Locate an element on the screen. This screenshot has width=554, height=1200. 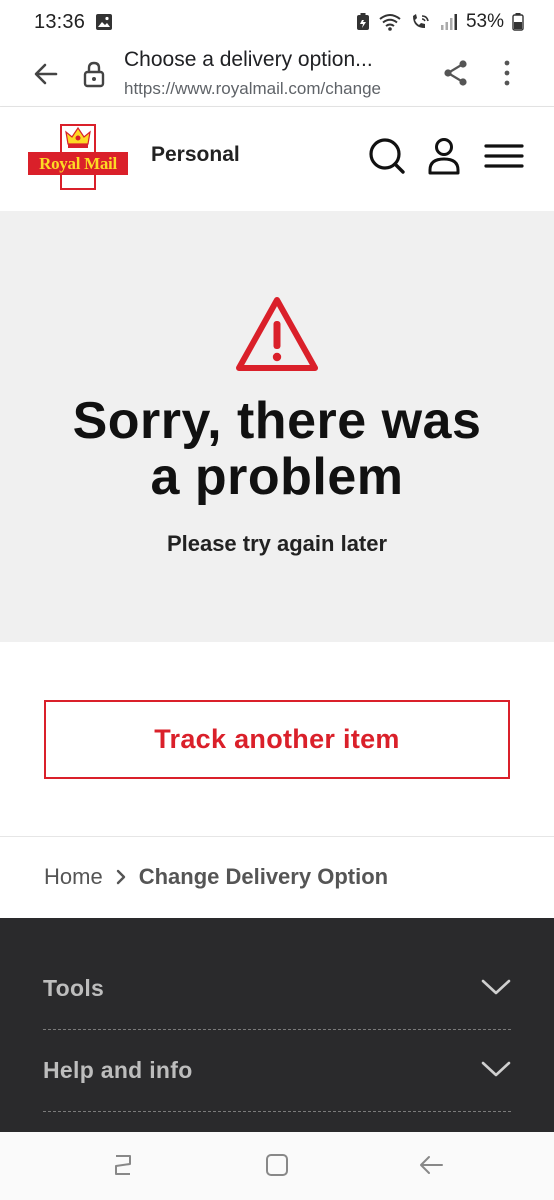
breadcrumb: Home Change Delivery Option is located at coordinates (216, 877).